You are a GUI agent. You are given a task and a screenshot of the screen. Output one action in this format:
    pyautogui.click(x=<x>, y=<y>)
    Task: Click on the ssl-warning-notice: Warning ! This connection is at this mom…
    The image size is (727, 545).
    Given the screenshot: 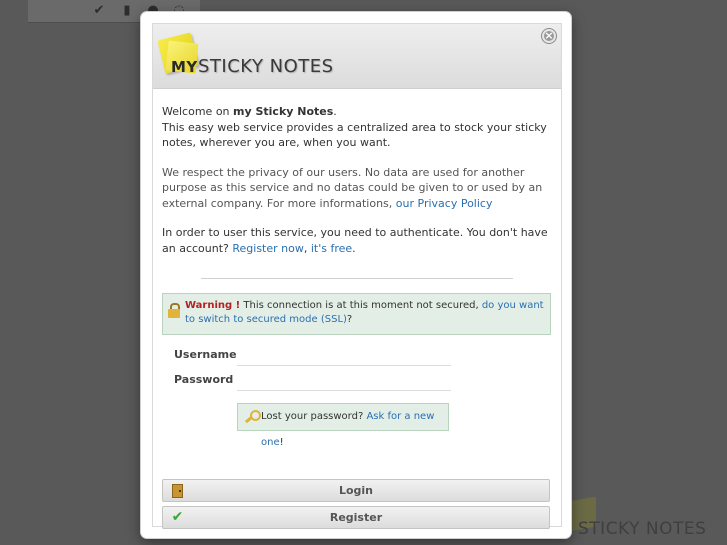 What is the action you would take?
    pyautogui.click(x=356, y=314)
    